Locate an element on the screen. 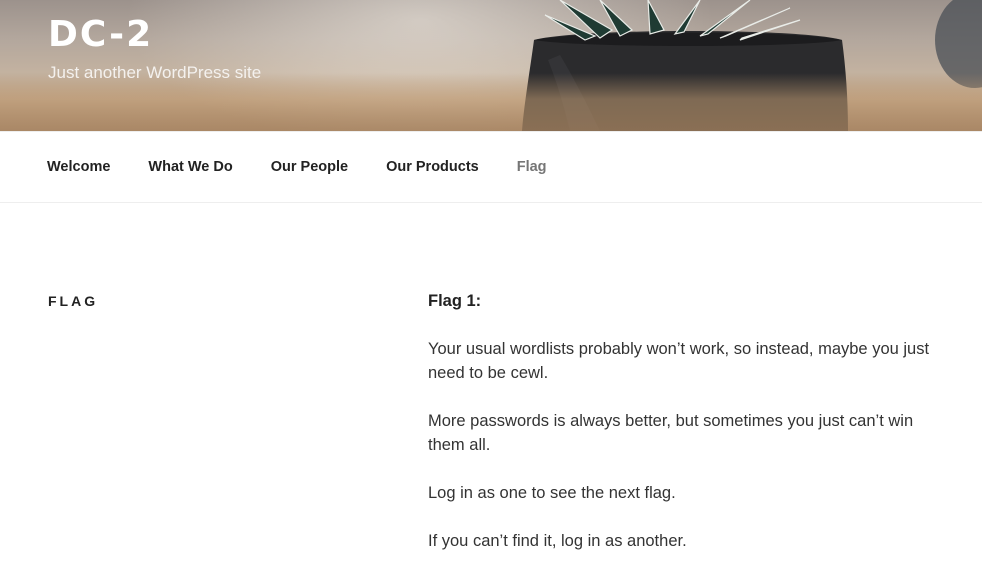 The width and height of the screenshot is (982, 577). paragraph-3: Log in as one to see the next flag. is located at coordinates (552, 493).